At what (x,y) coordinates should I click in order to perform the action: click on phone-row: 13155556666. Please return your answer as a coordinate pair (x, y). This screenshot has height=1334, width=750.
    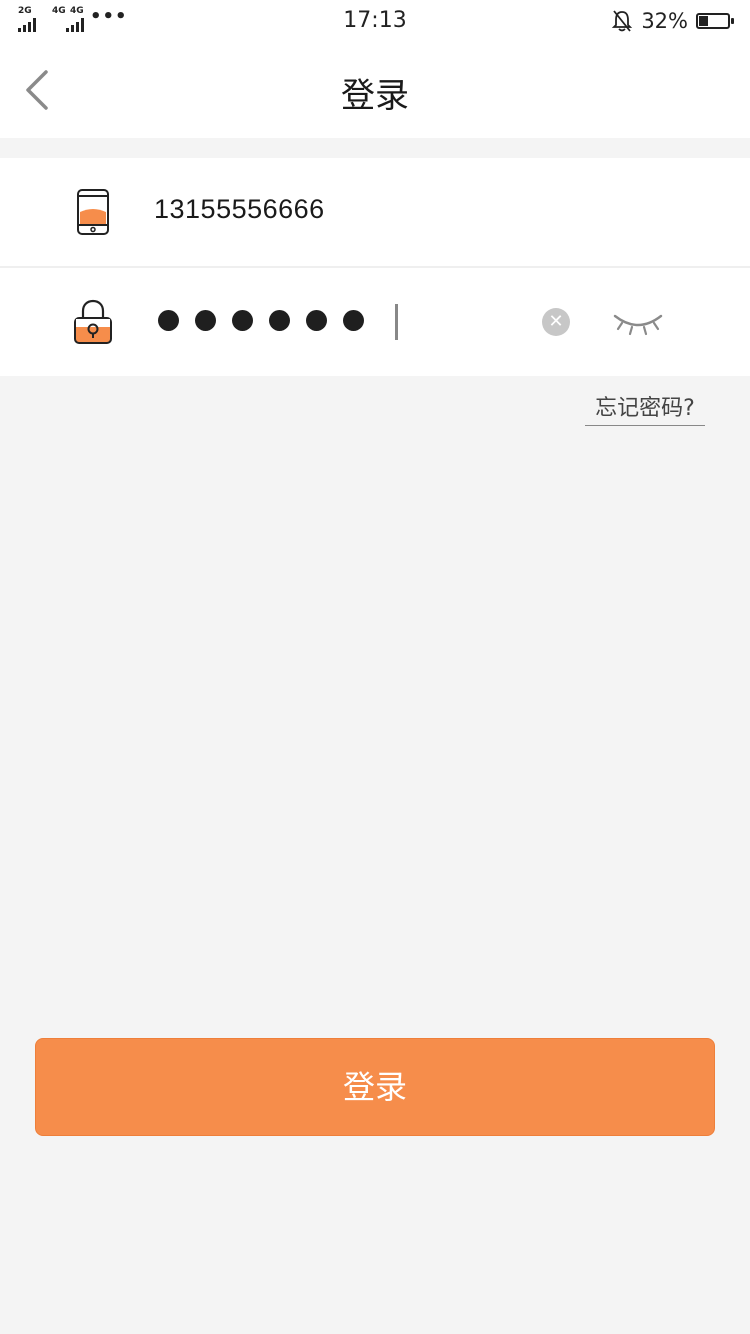
    Looking at the image, I should click on (375, 212).